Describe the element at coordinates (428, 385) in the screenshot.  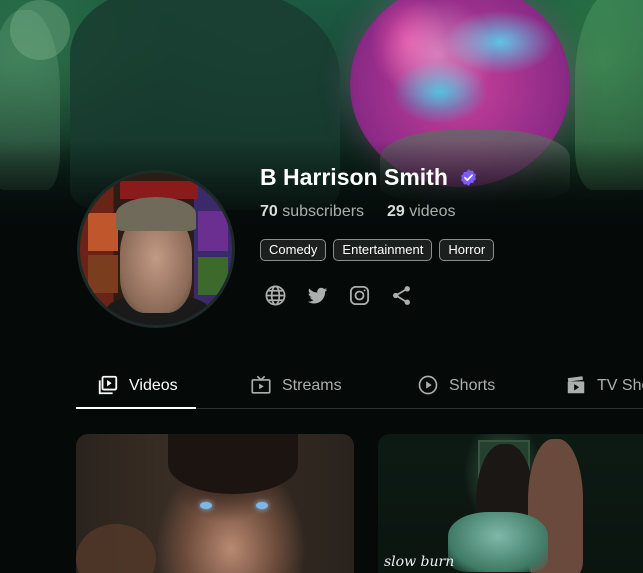
I see `play-circle-icon` at that location.